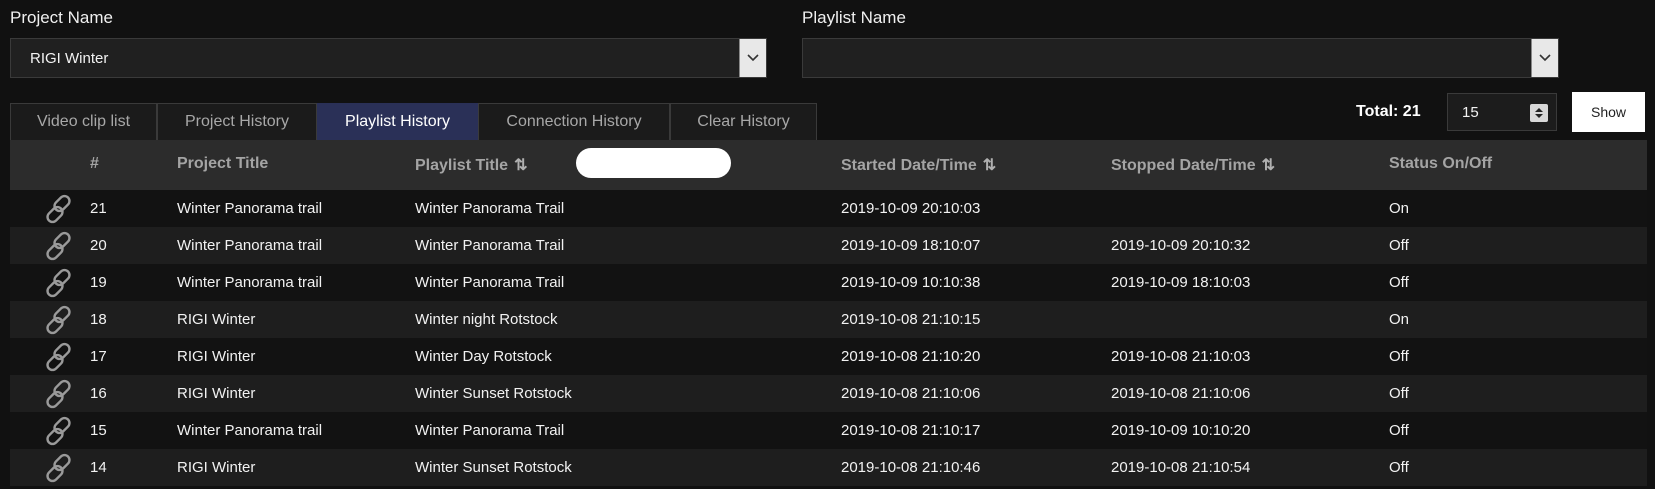  I want to click on cell-num: 15, so click(98, 430).